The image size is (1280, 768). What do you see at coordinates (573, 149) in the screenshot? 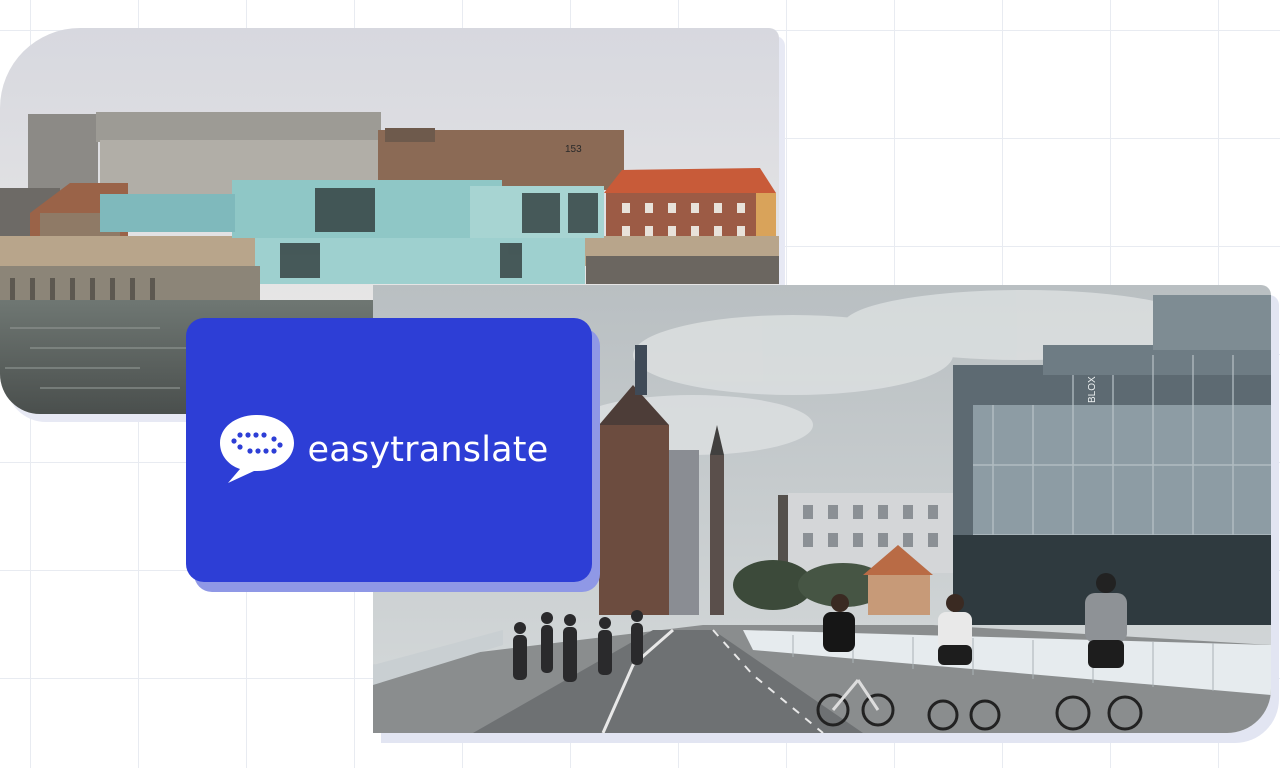
I see `harbor-sign: 153` at bounding box center [573, 149].